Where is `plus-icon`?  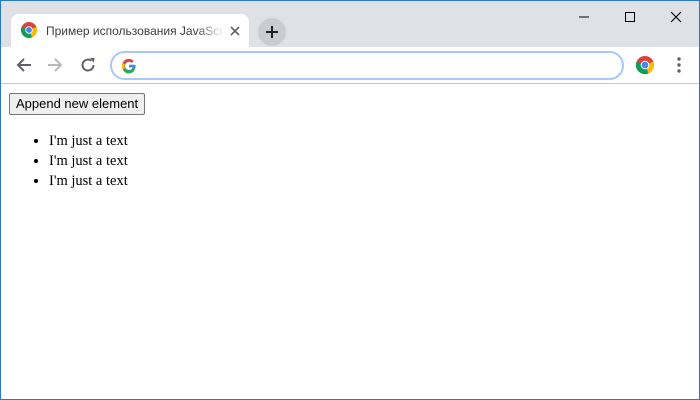 plus-icon is located at coordinates (272, 32).